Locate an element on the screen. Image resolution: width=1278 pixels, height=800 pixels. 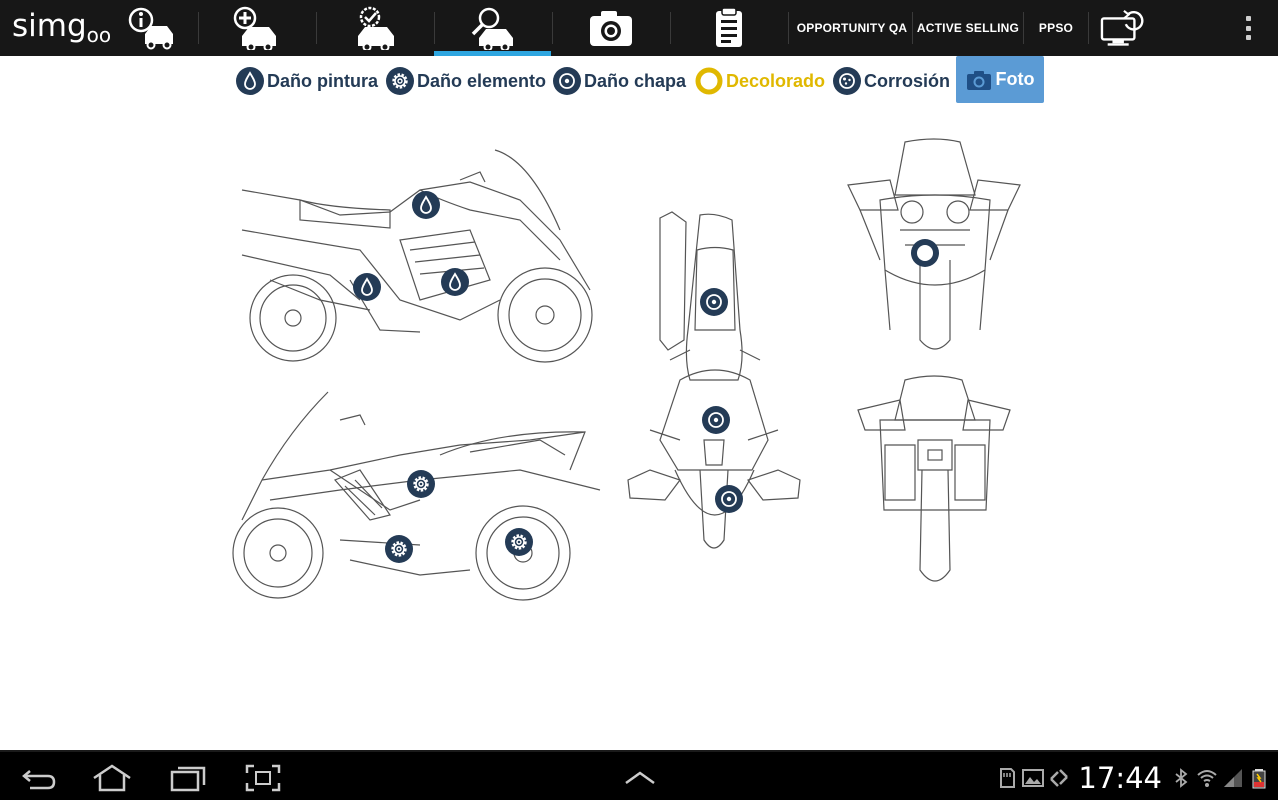
photo-button-label: Foto is located at coordinates (1015, 79).